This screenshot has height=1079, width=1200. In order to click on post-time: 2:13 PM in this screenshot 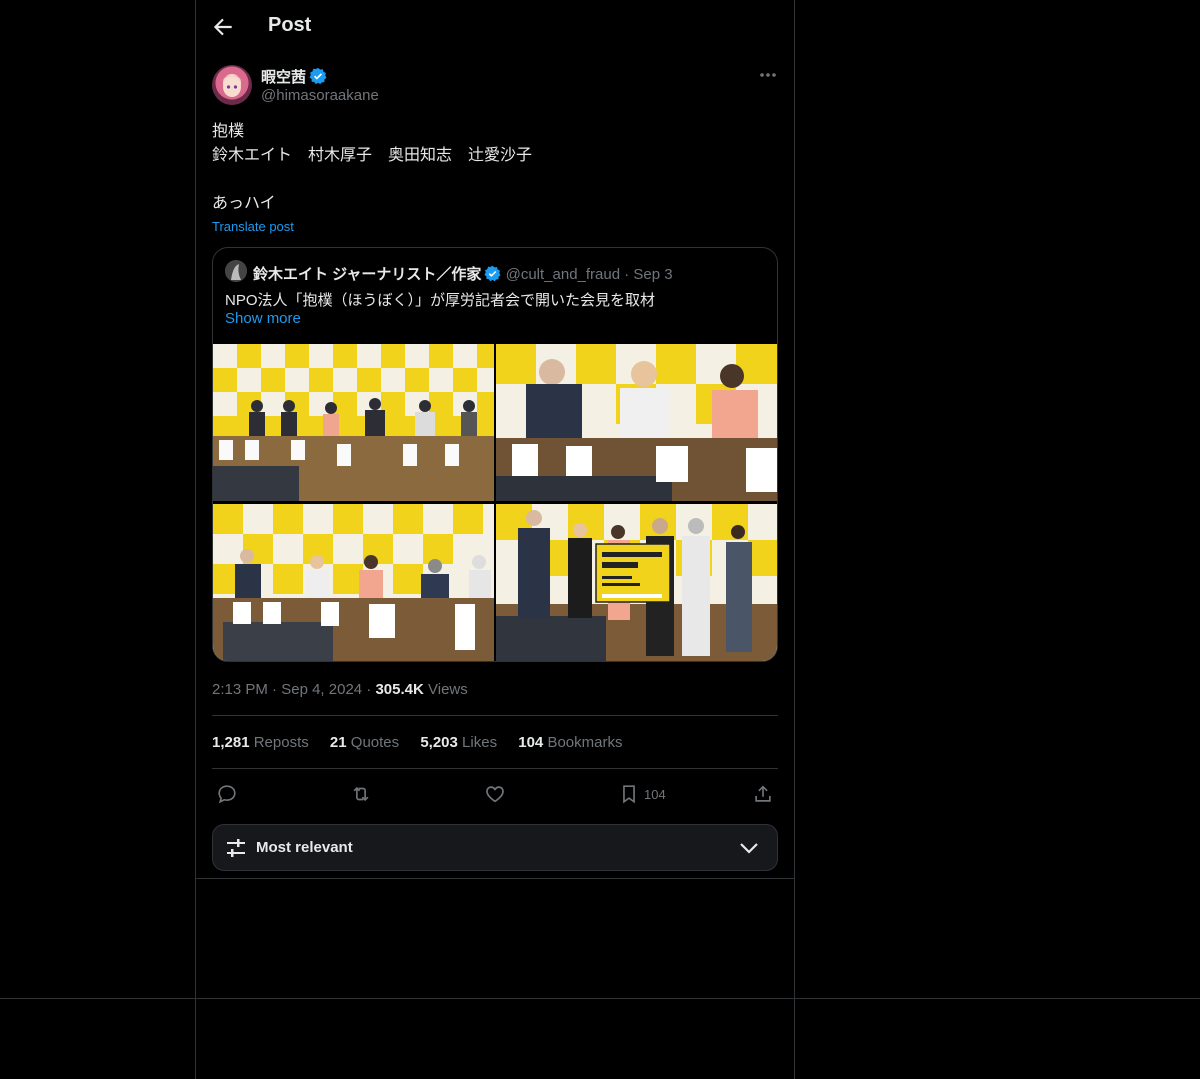, I will do `click(240, 689)`.